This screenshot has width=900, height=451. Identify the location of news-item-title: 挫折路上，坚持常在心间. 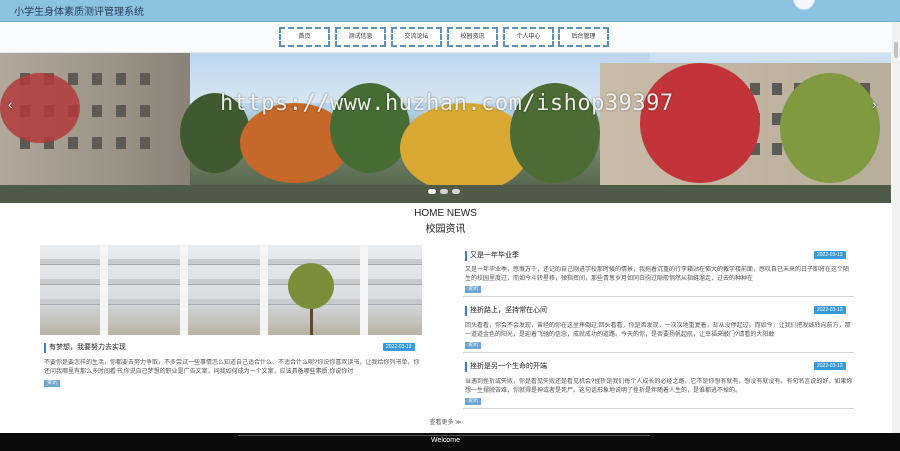
(506, 311).